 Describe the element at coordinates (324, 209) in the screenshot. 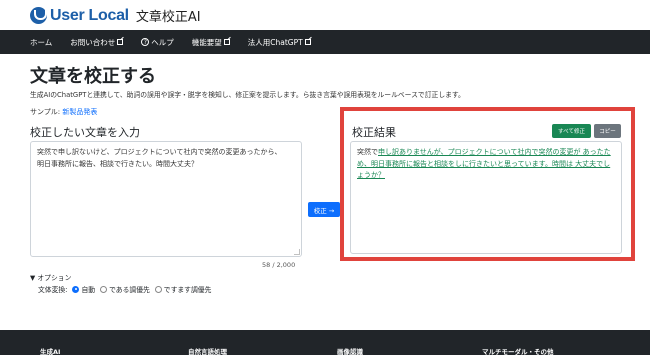

I see `proofread-button: 校正 →` at that location.